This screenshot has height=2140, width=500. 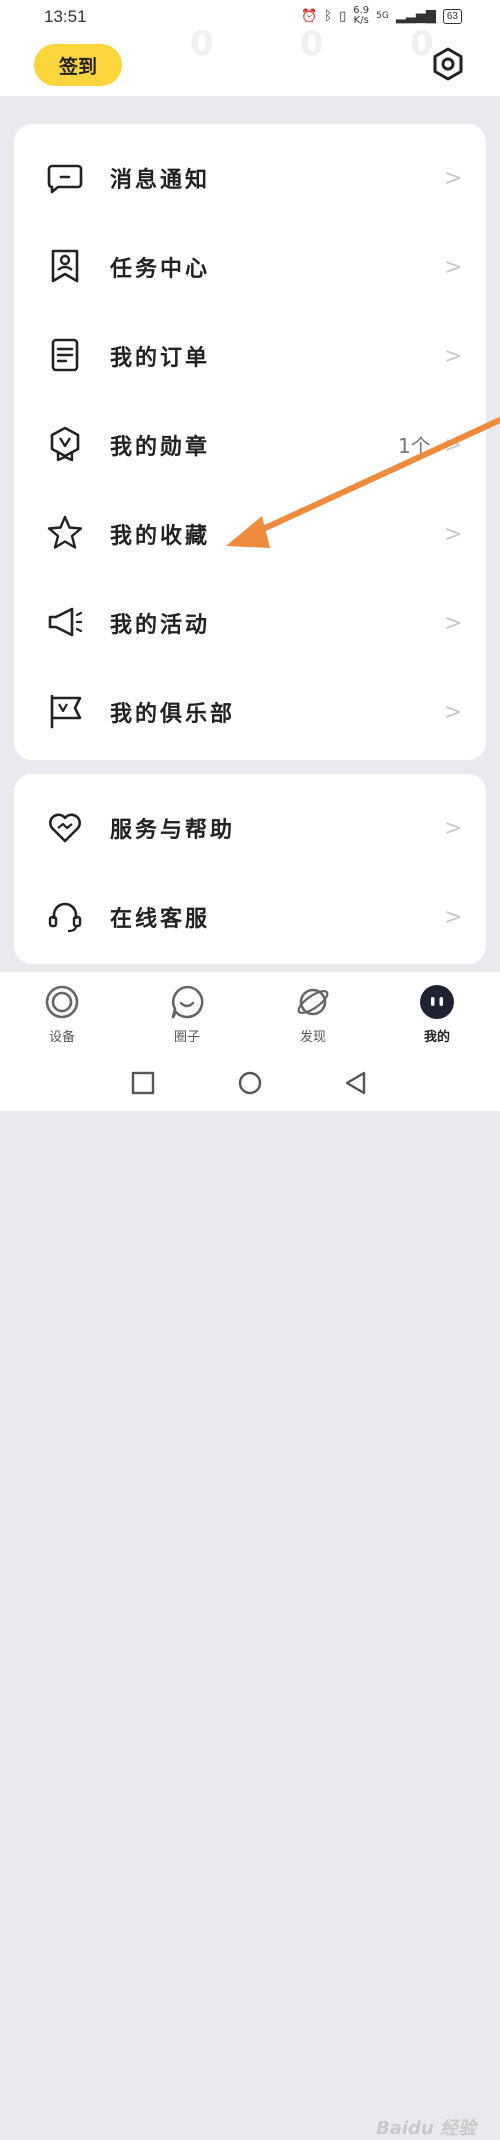 What do you see at coordinates (66, 711) in the screenshot?
I see `club-flag-icon` at bounding box center [66, 711].